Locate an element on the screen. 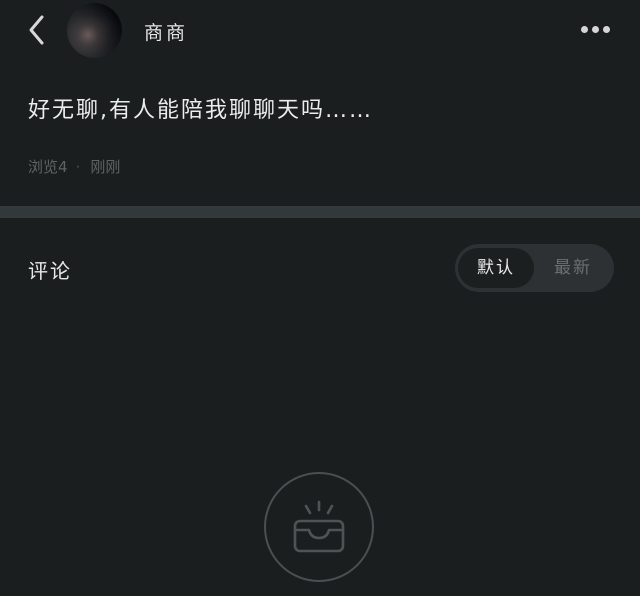 This screenshot has height=596, width=640. top-bar: 商商 is located at coordinates (320, 31).